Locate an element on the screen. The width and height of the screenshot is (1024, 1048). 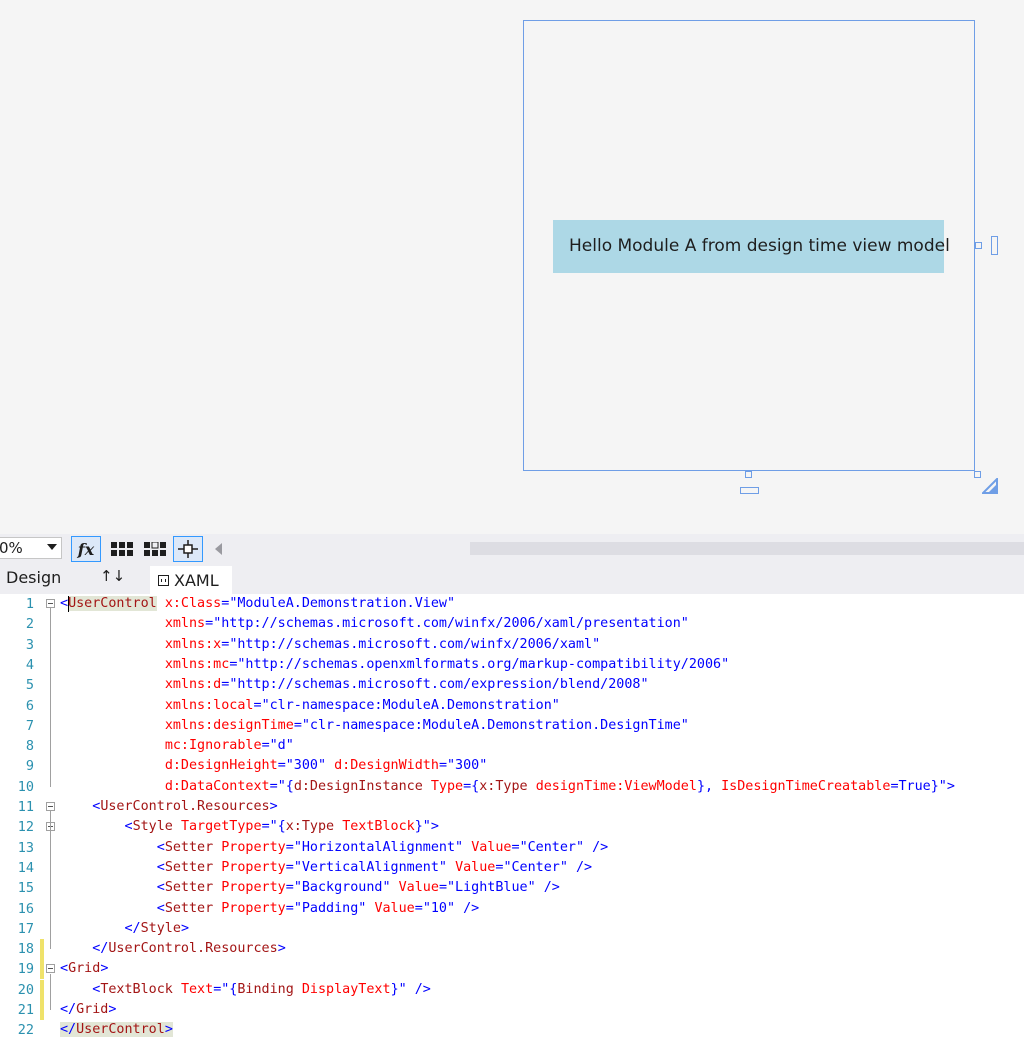
resize-handle-right is located at coordinates (978, 245).